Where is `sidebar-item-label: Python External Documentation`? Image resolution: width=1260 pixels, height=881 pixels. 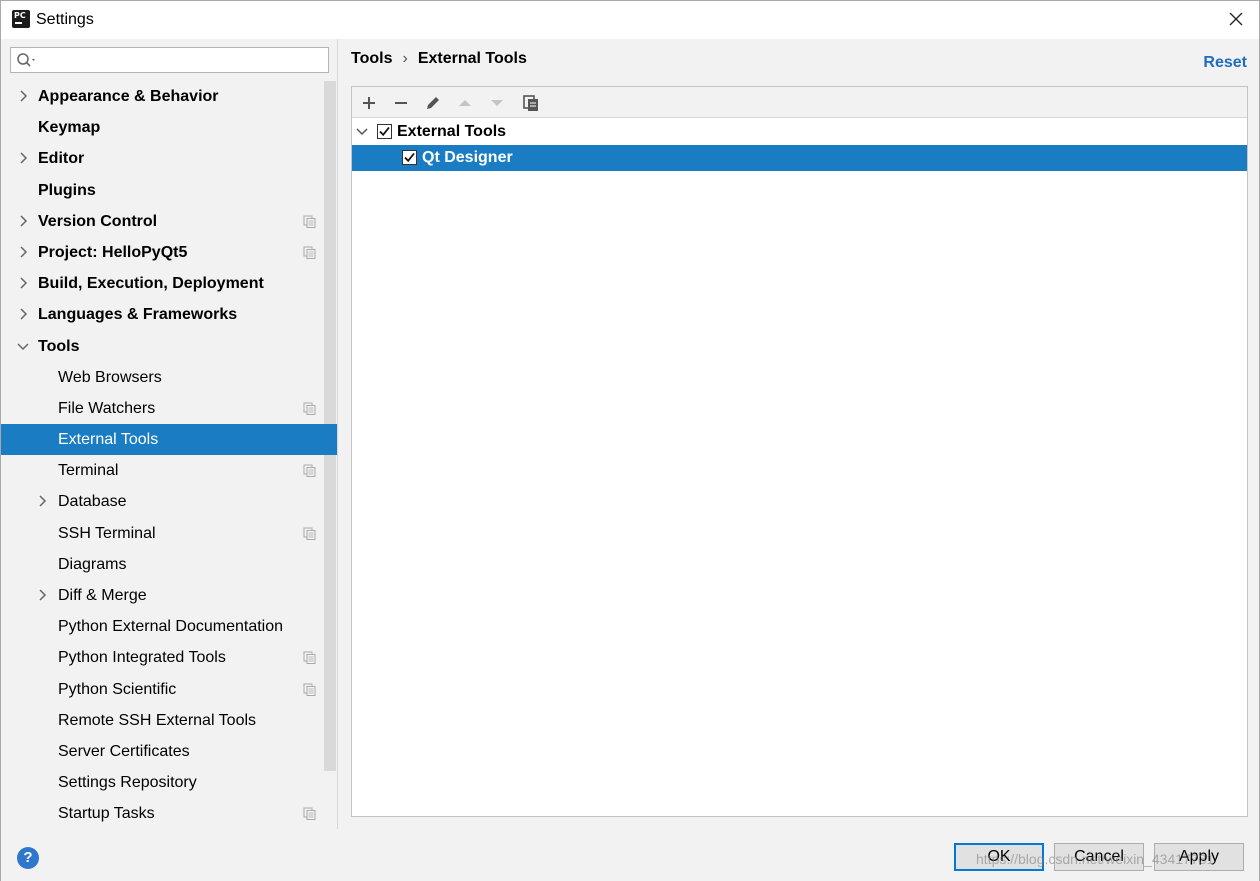
sidebar-item-label: Python External Documentation is located at coordinates (171, 627).